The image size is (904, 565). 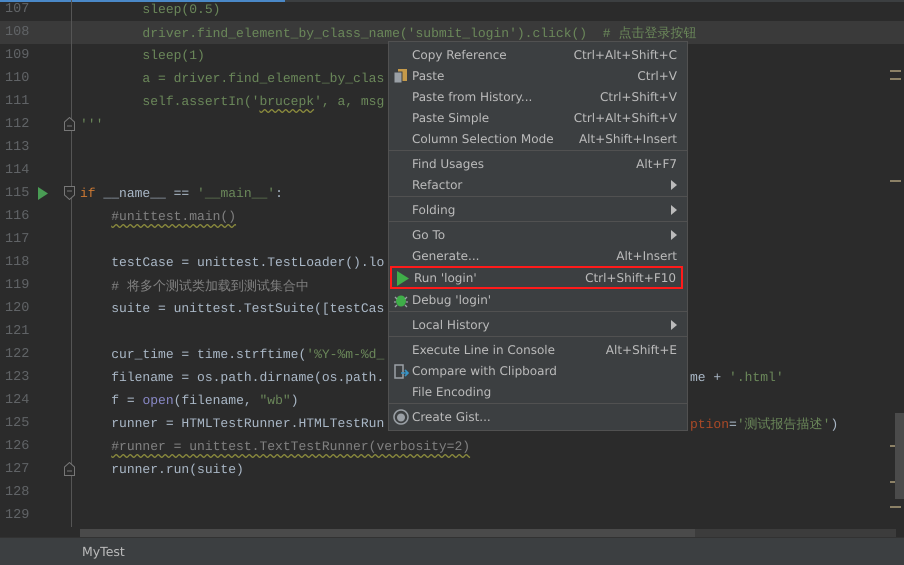 I want to click on line-number: 109, so click(x=17, y=55).